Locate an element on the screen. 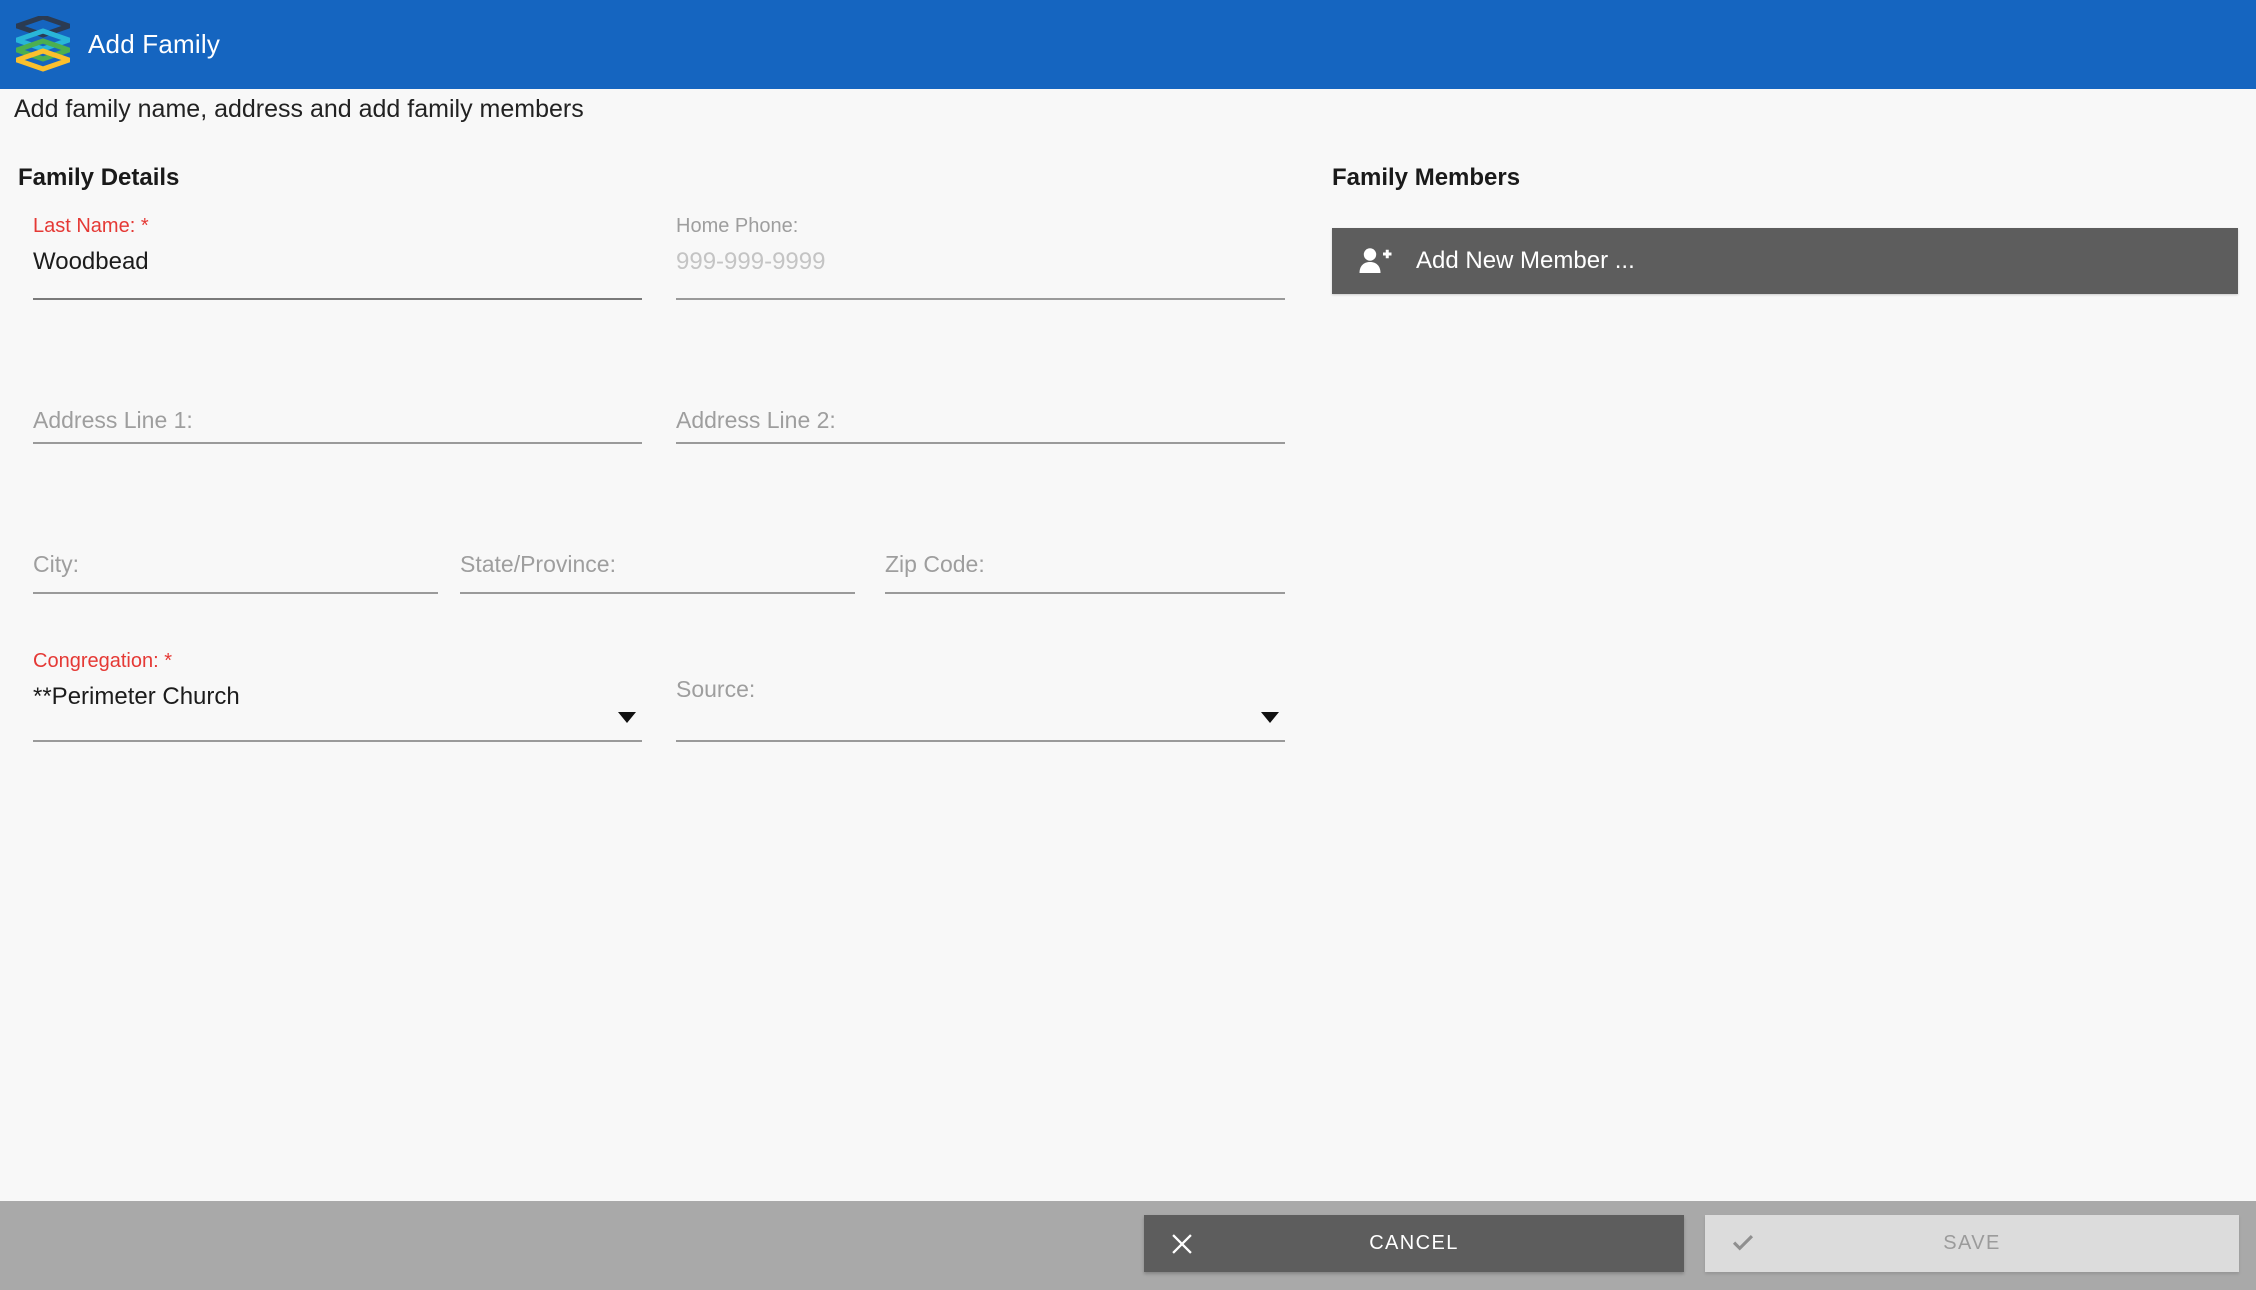 The image size is (2256, 1290). address-line-2-field: Address Line 2: is located at coordinates (980, 412).